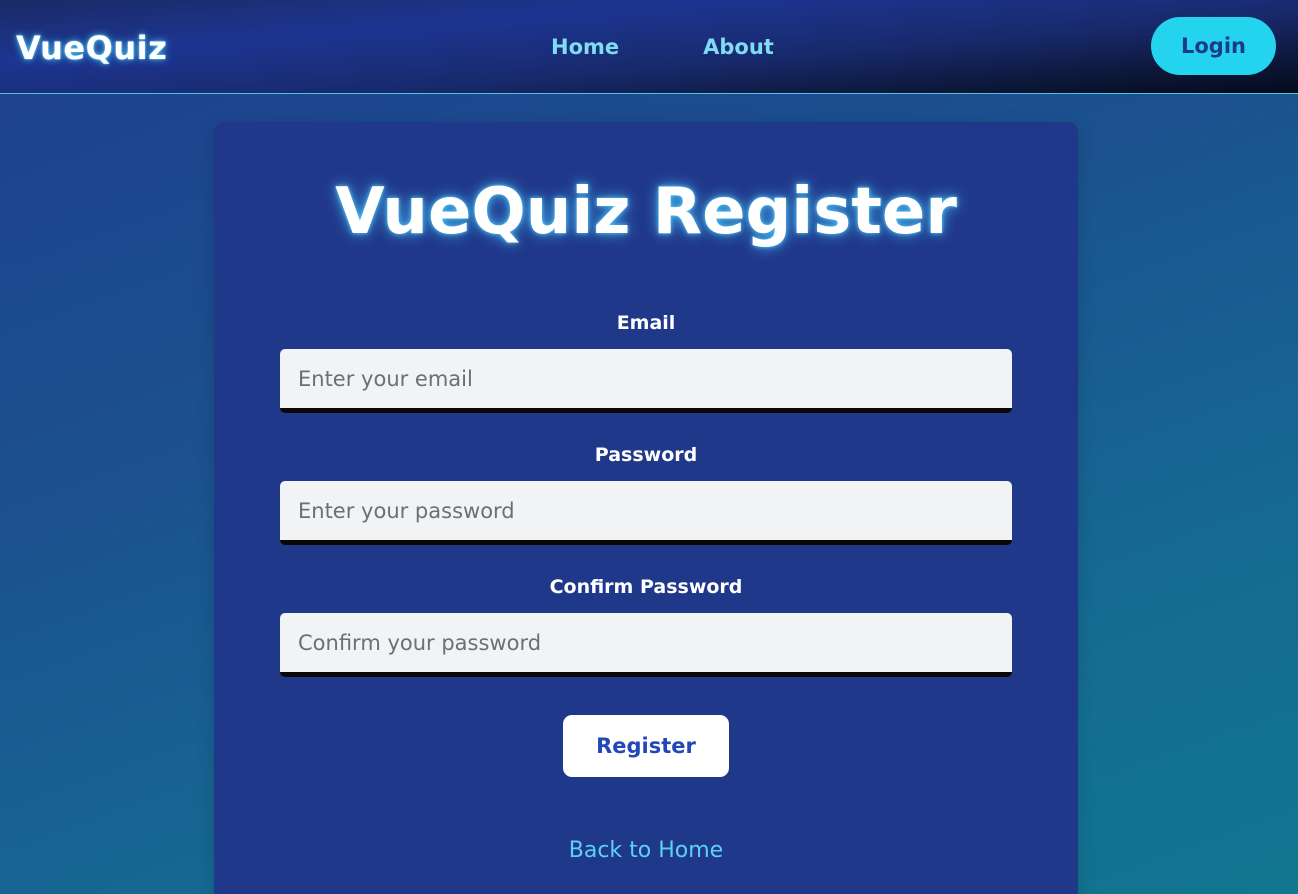  Describe the element at coordinates (91, 48) in the screenshot. I see `brand-logo: VueQuiz` at that location.